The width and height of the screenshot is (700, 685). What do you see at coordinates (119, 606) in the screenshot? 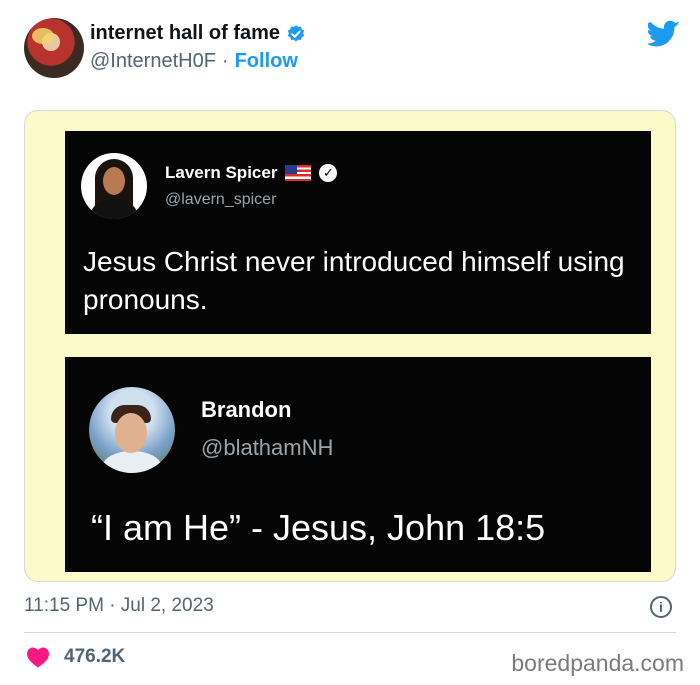
I see `tweet-timestamp: 11:15 PM · Jul 2, 2023` at bounding box center [119, 606].